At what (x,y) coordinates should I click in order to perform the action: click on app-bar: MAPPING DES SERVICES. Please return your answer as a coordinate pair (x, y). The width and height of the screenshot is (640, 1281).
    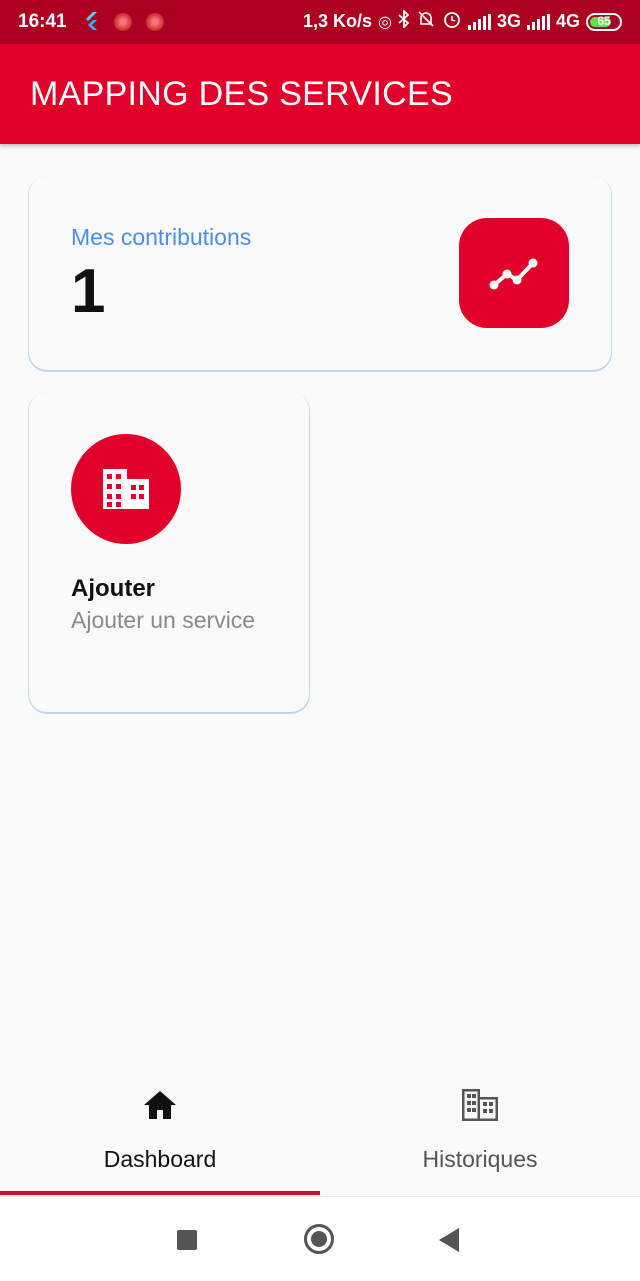
    Looking at the image, I should click on (320, 94).